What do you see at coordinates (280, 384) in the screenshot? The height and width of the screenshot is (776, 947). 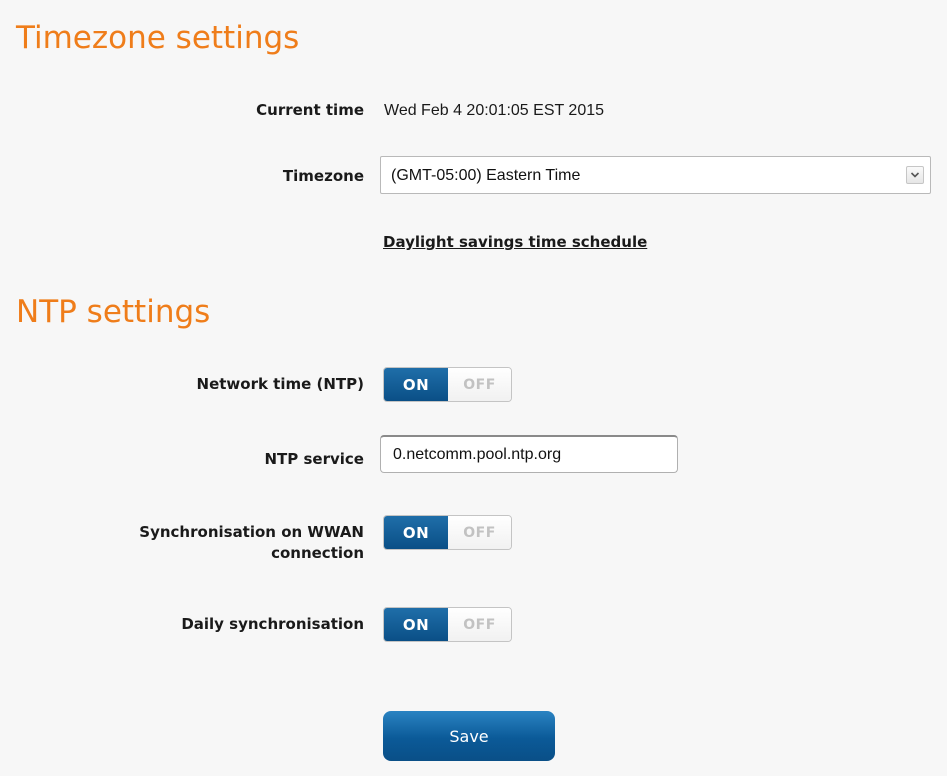 I see `network-time-label: Network time (NTP)` at bounding box center [280, 384].